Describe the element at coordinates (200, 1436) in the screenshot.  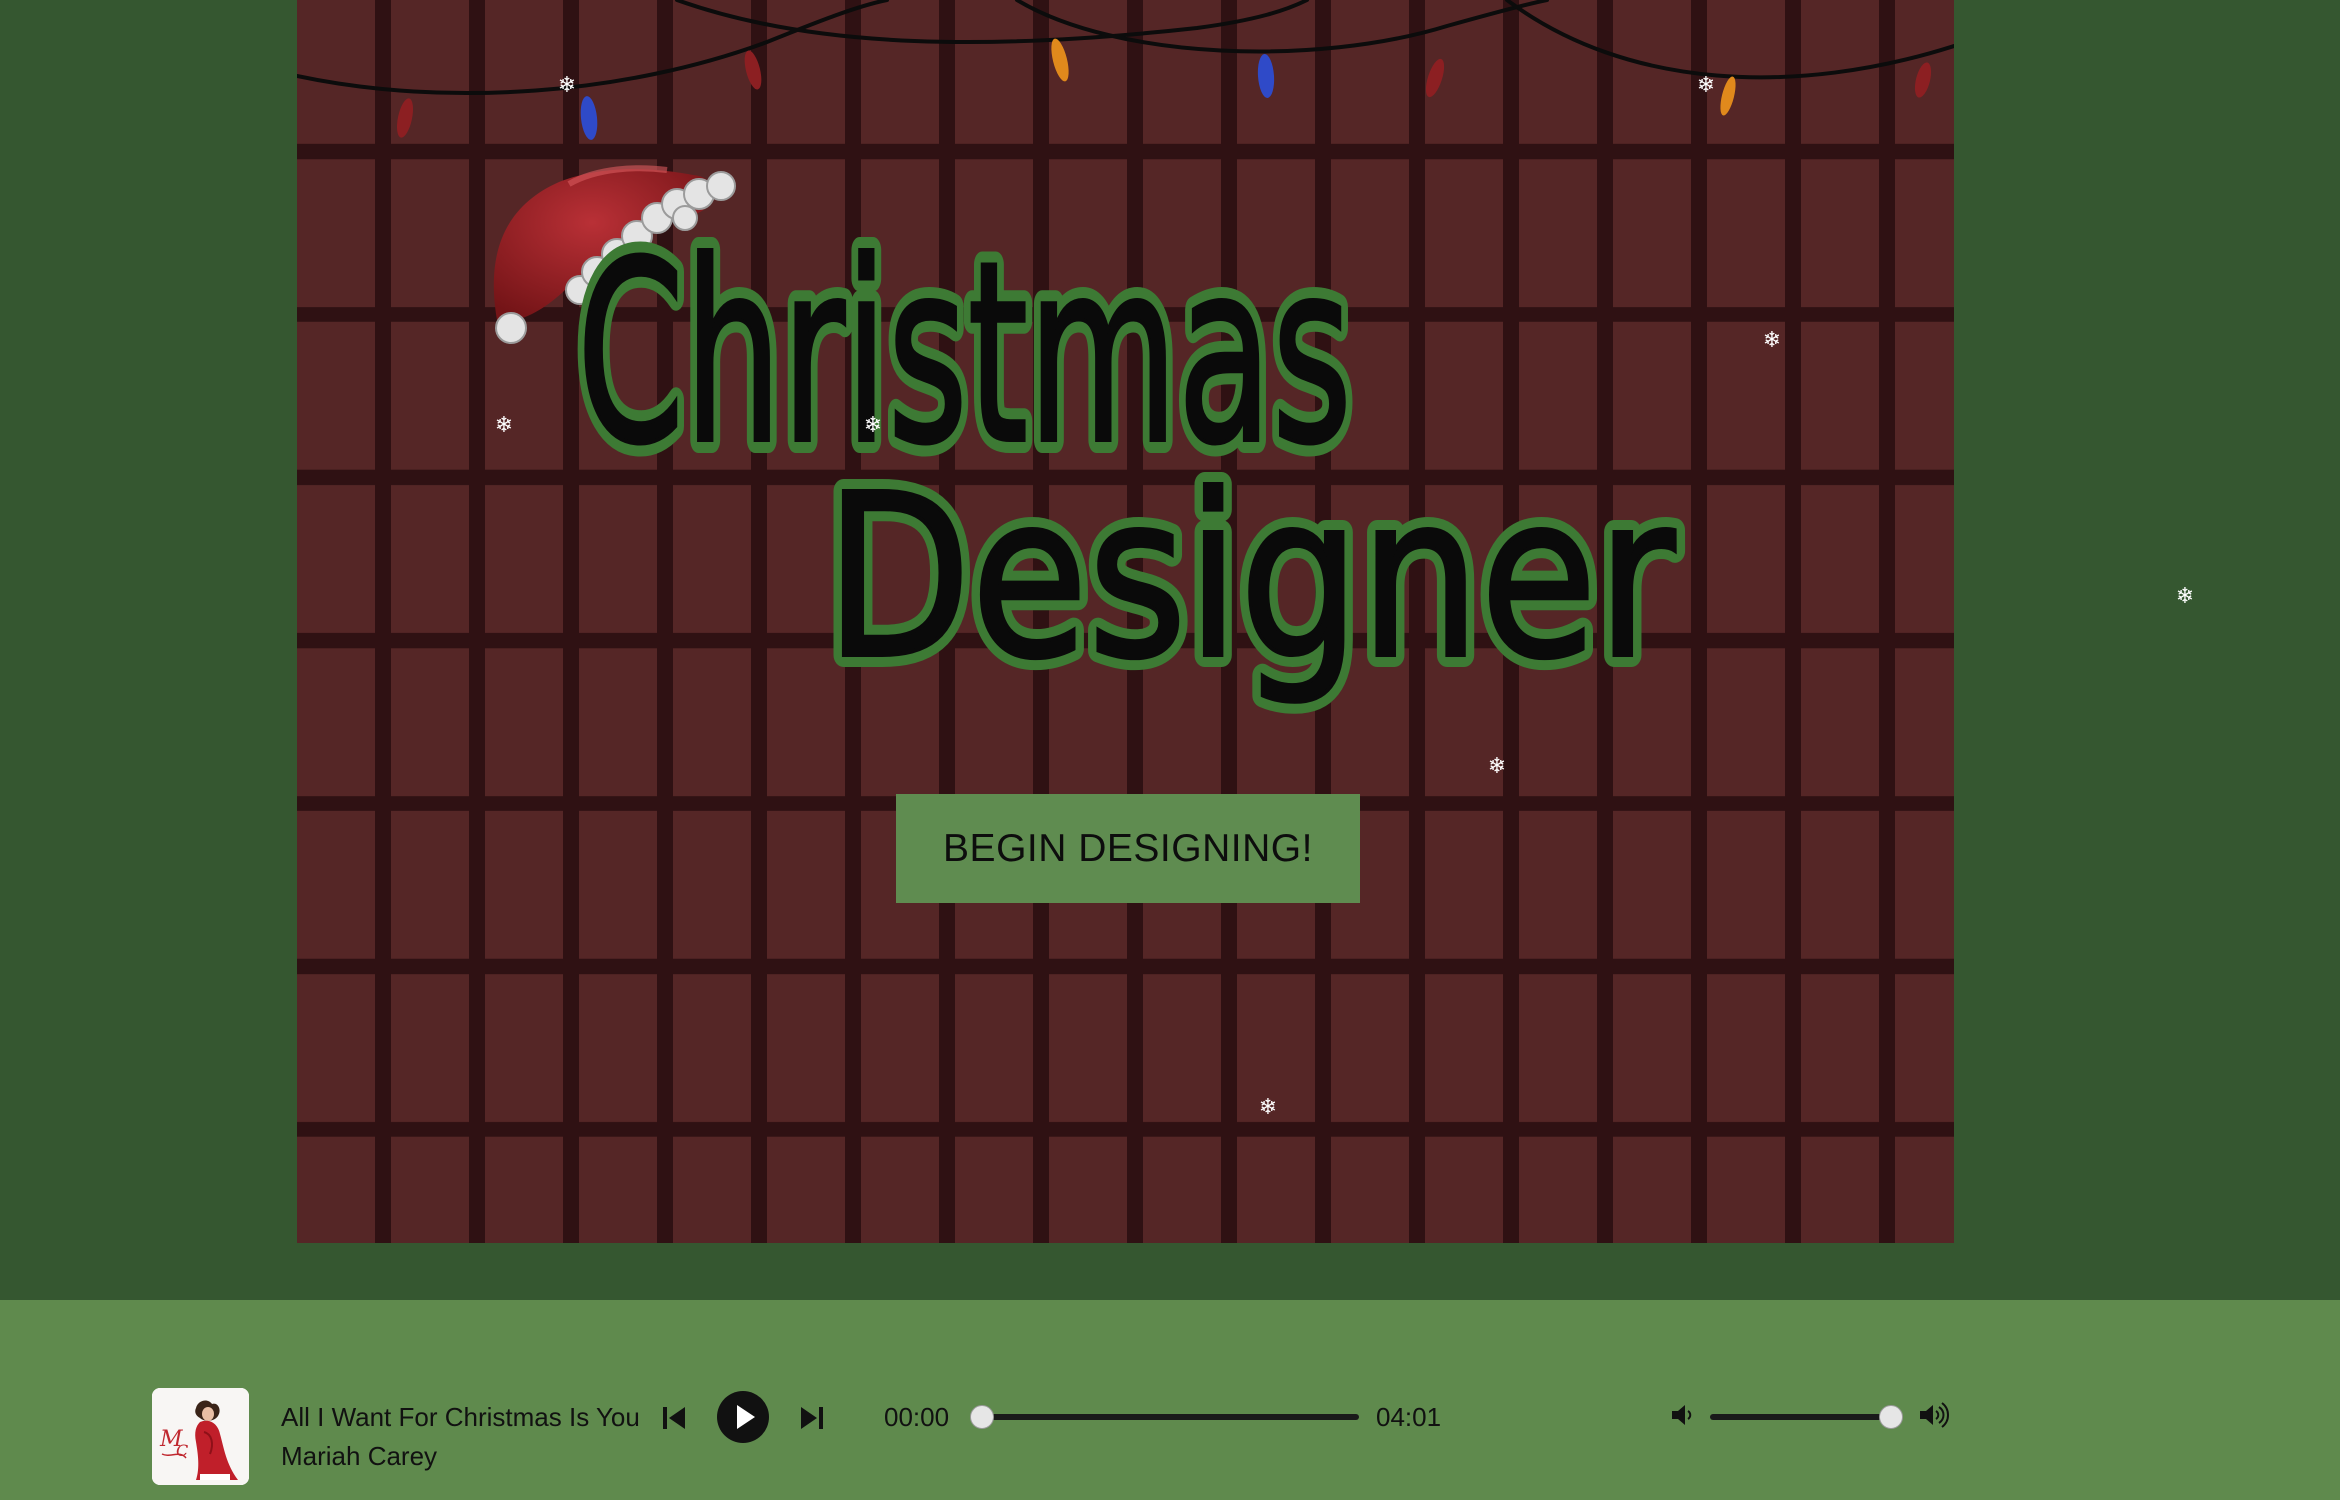
I see `album-art: M C` at that location.